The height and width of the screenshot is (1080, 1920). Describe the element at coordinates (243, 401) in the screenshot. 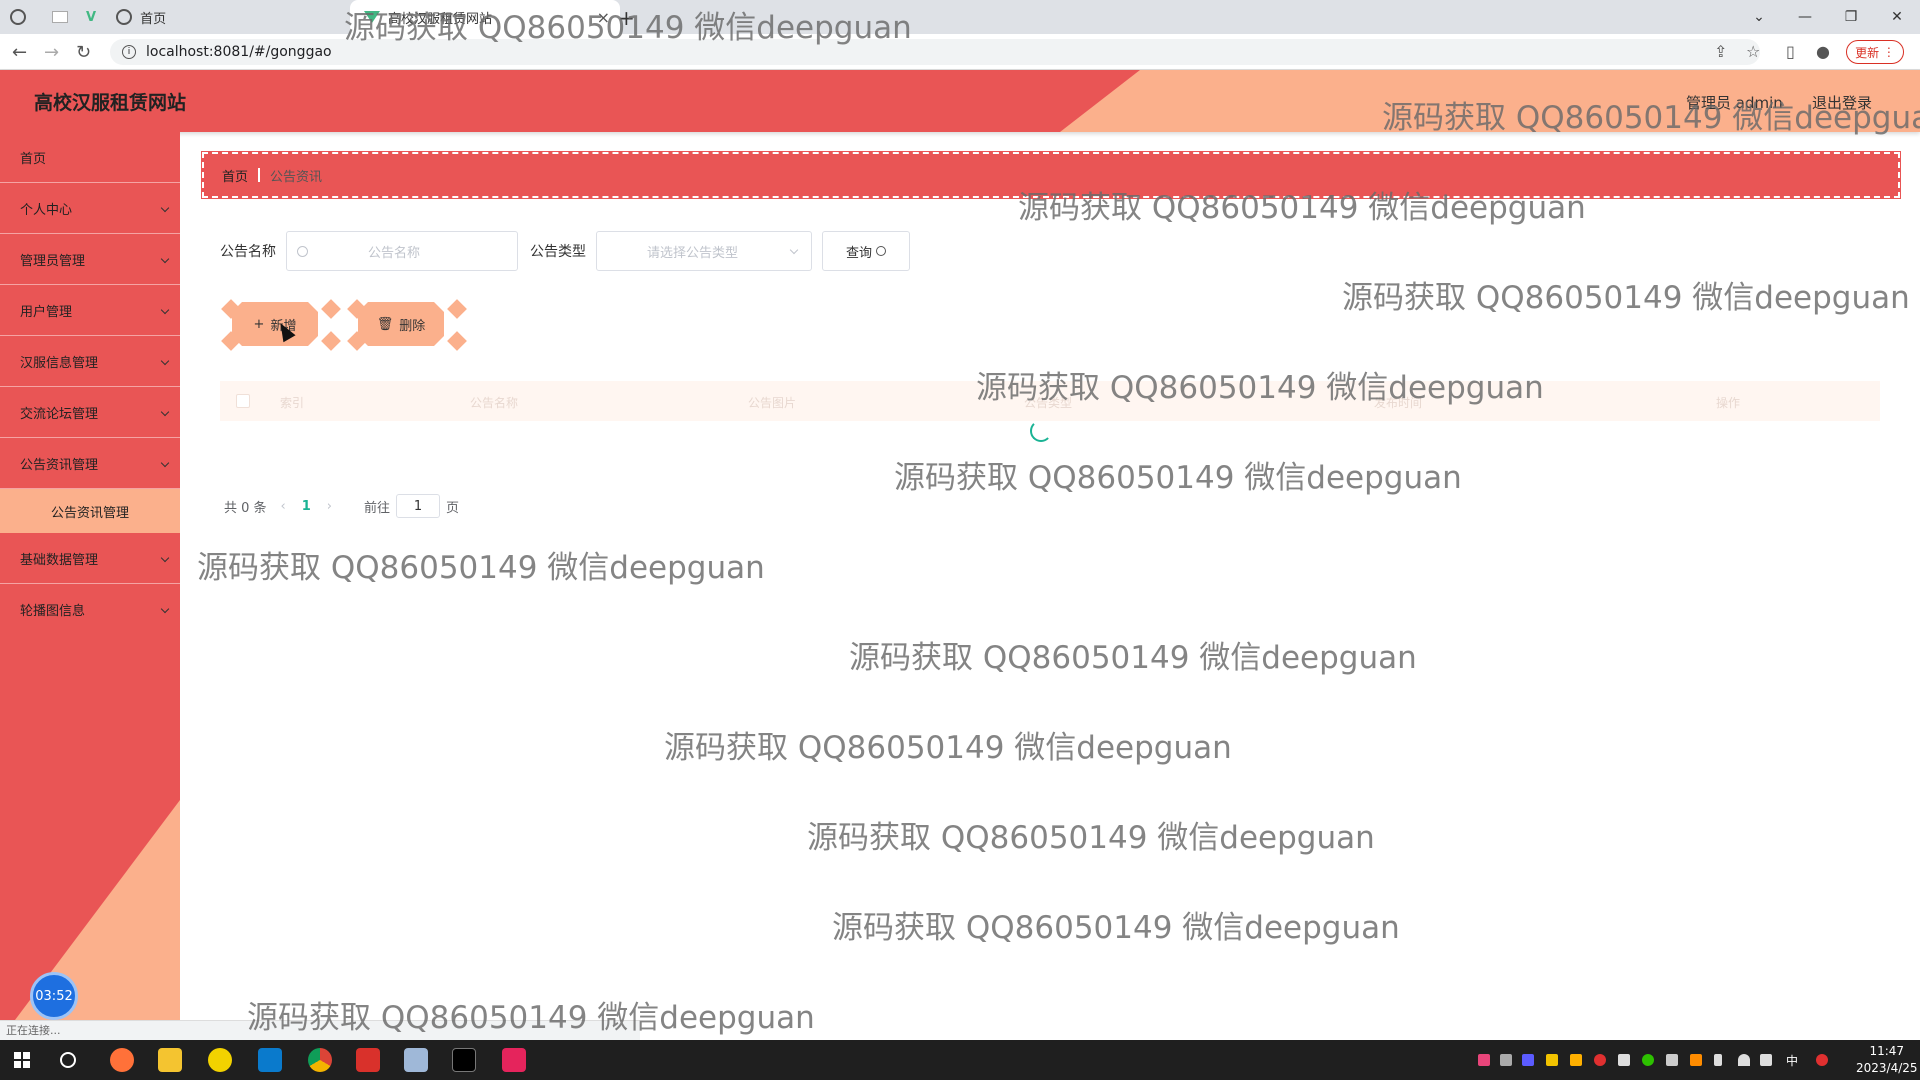

I see `select-all-checkbox` at that location.